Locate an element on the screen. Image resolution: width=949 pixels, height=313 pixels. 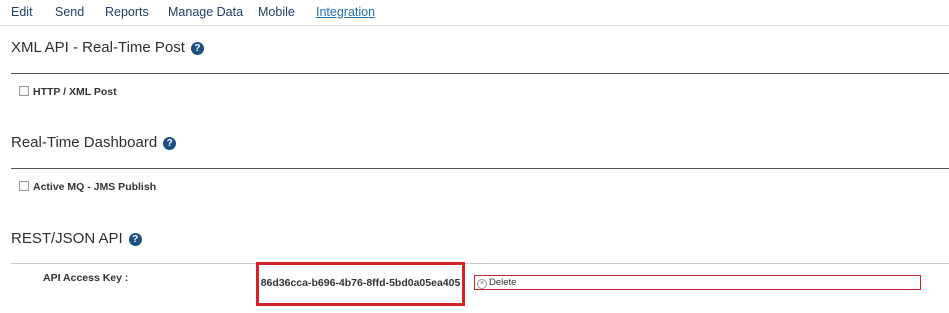
api-key-value: 86d36cca-b696-4b76-8ffd-5bd0a05ea405 is located at coordinates (360, 283).